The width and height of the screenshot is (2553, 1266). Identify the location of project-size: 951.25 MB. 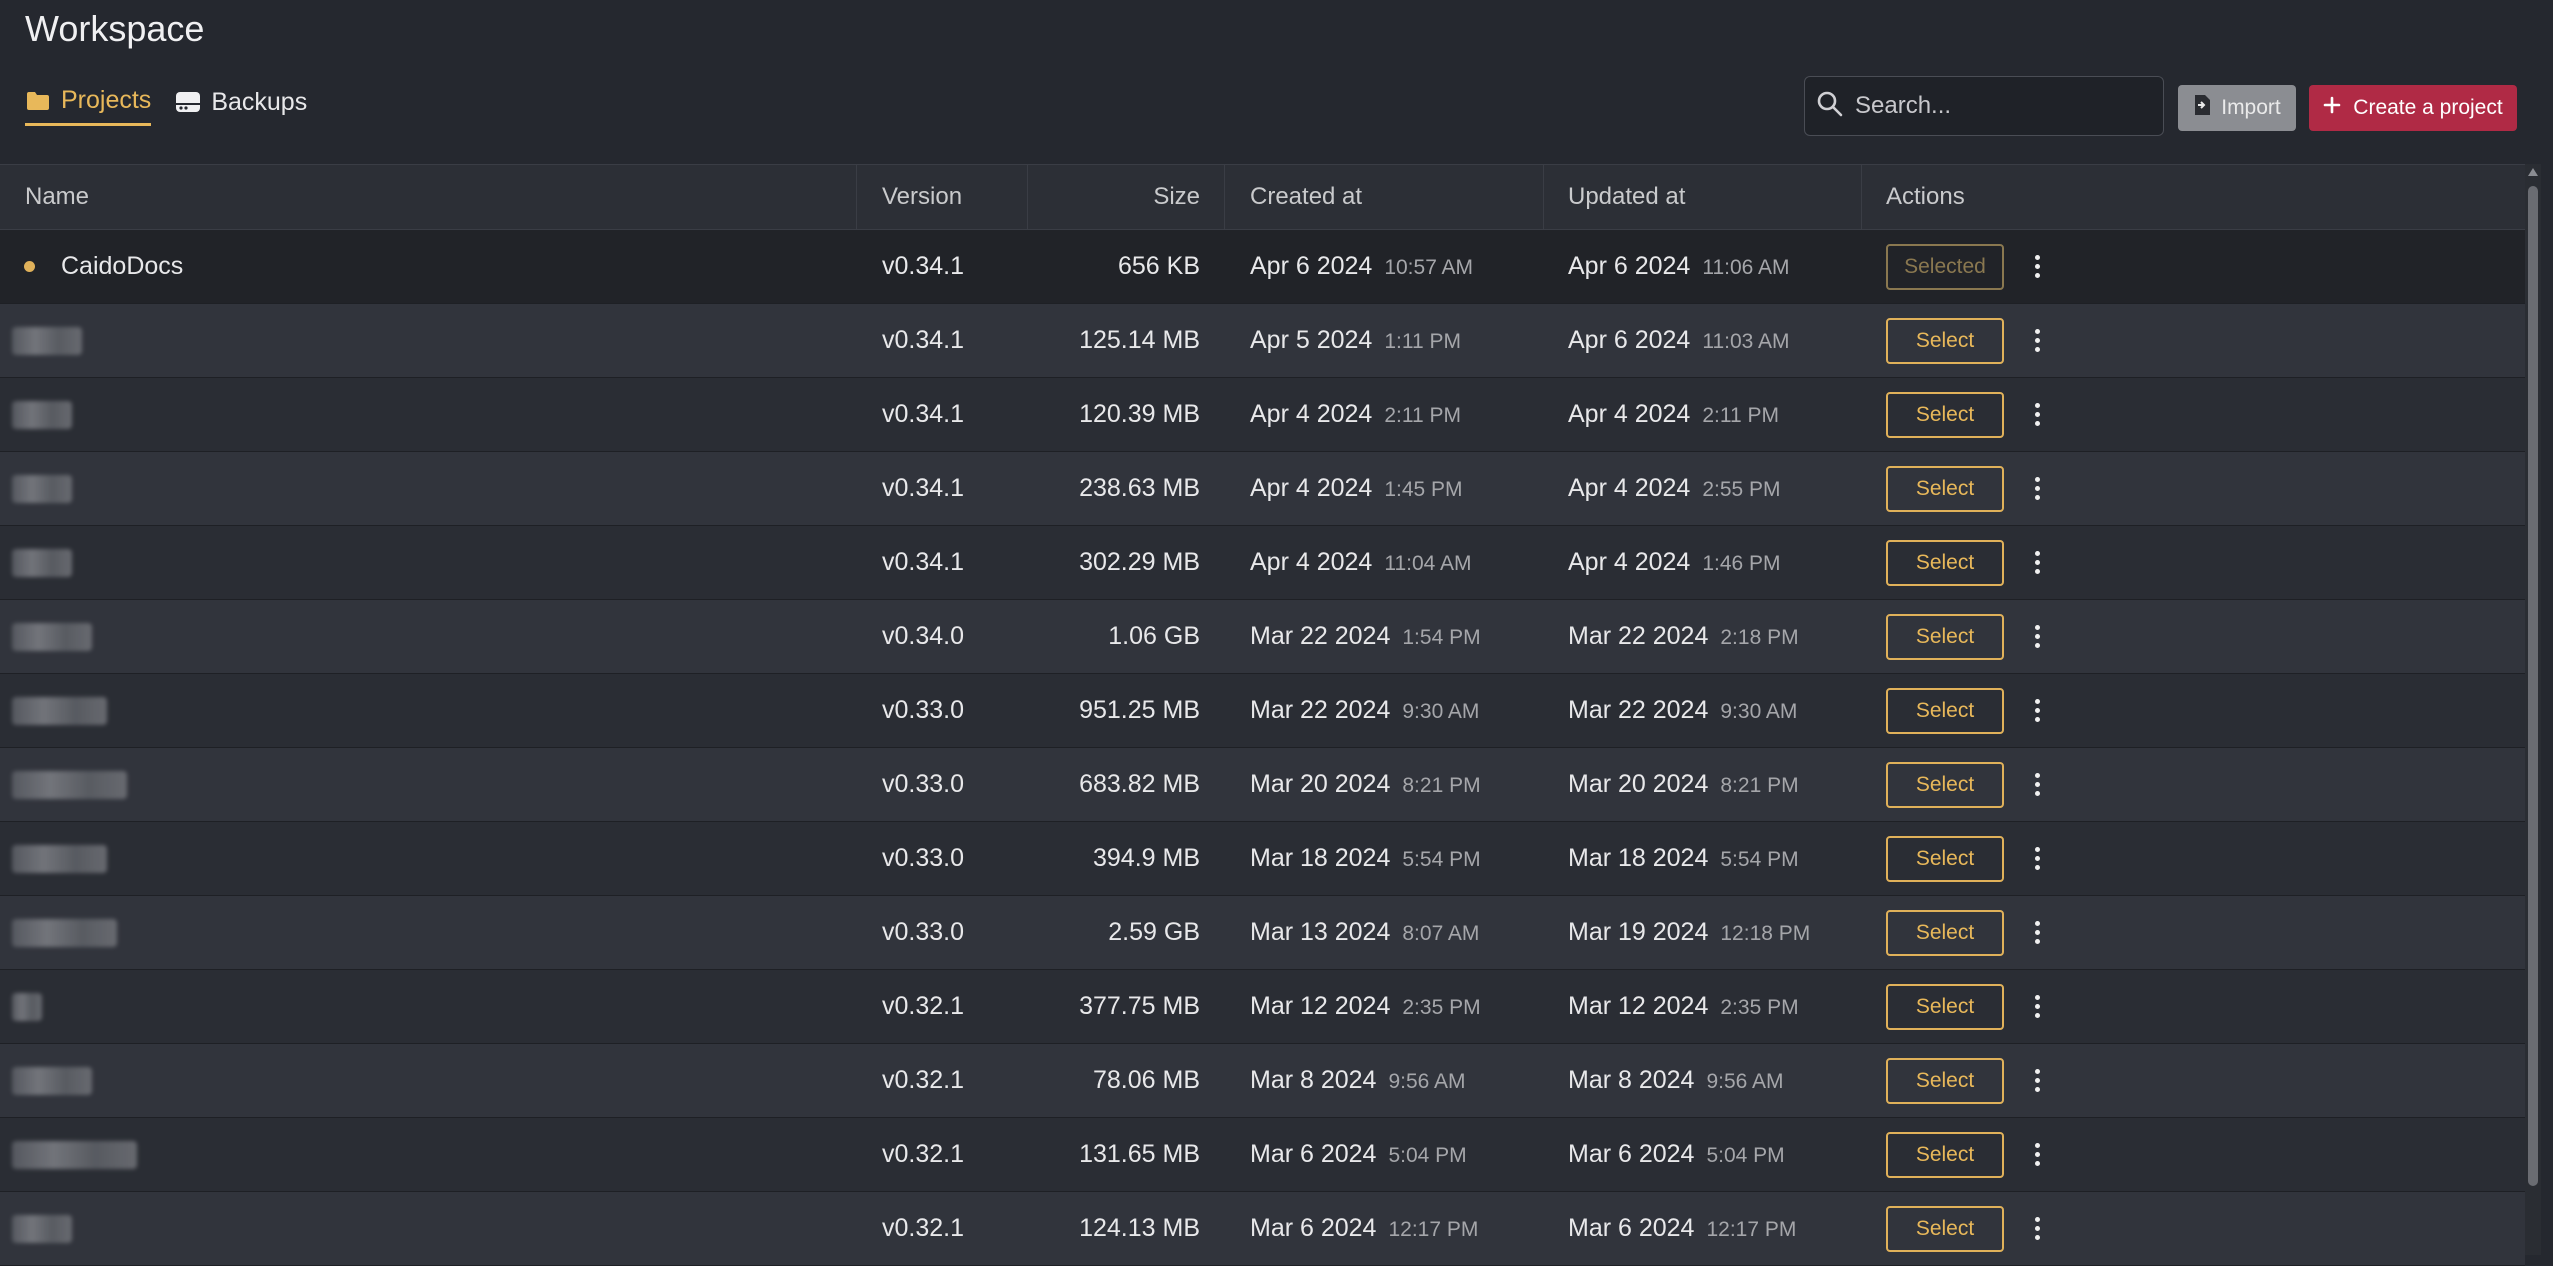
(1139, 710).